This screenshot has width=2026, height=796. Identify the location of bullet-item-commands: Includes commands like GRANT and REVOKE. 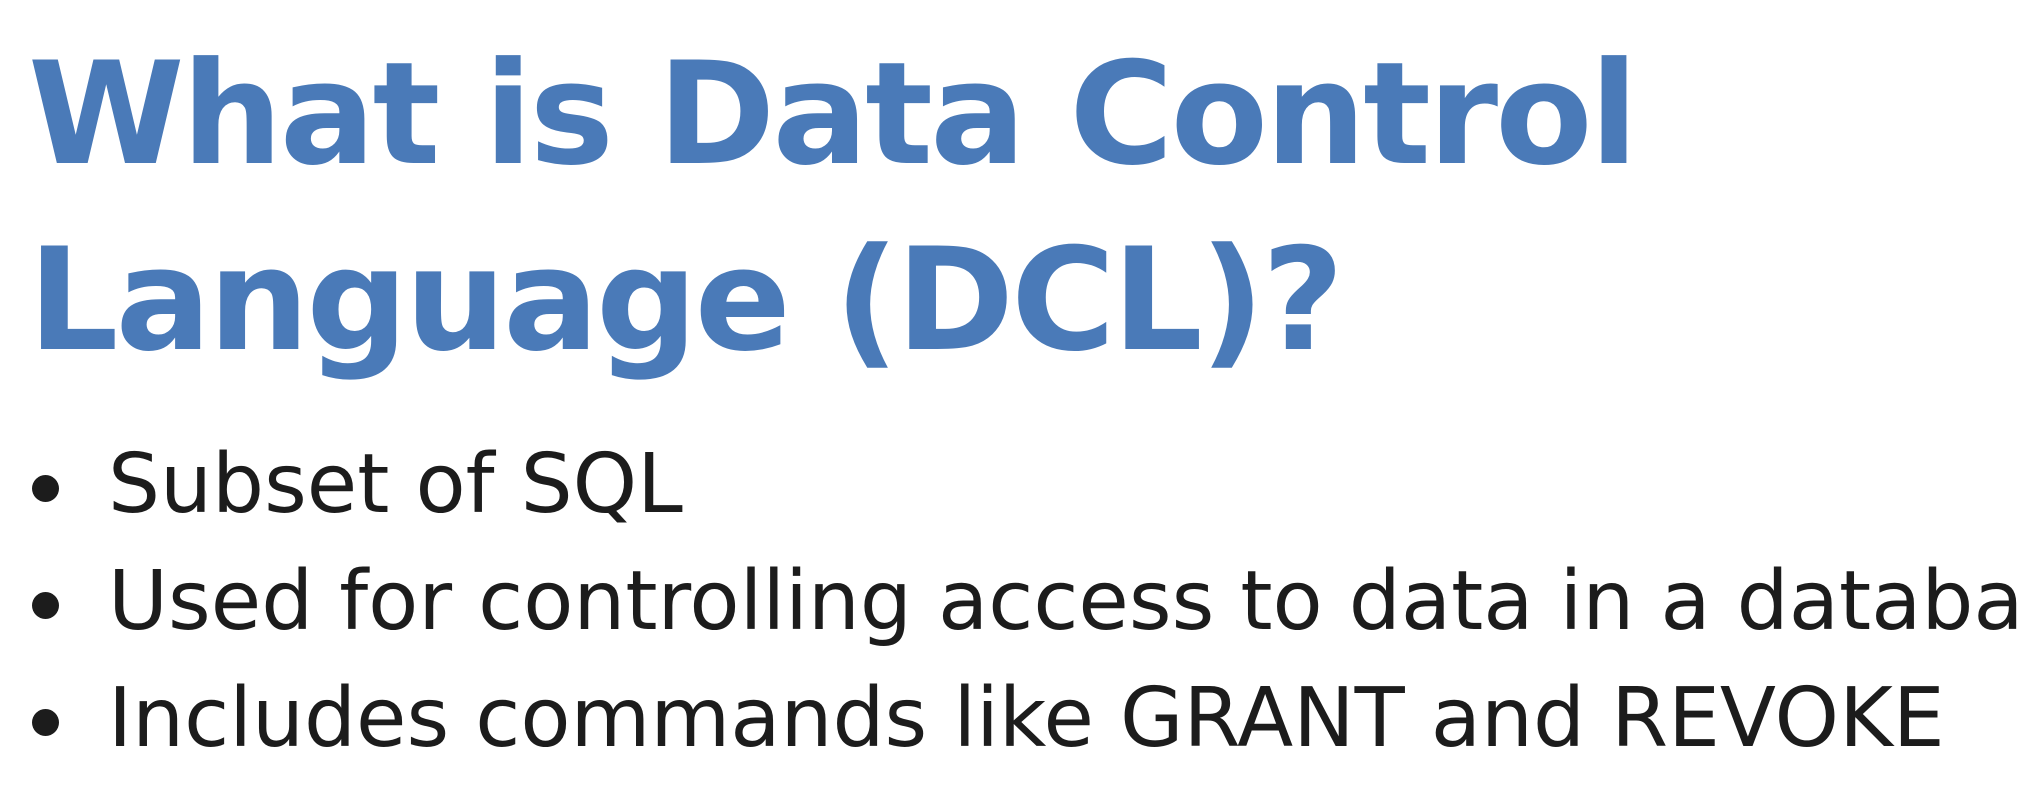
(1027, 718).